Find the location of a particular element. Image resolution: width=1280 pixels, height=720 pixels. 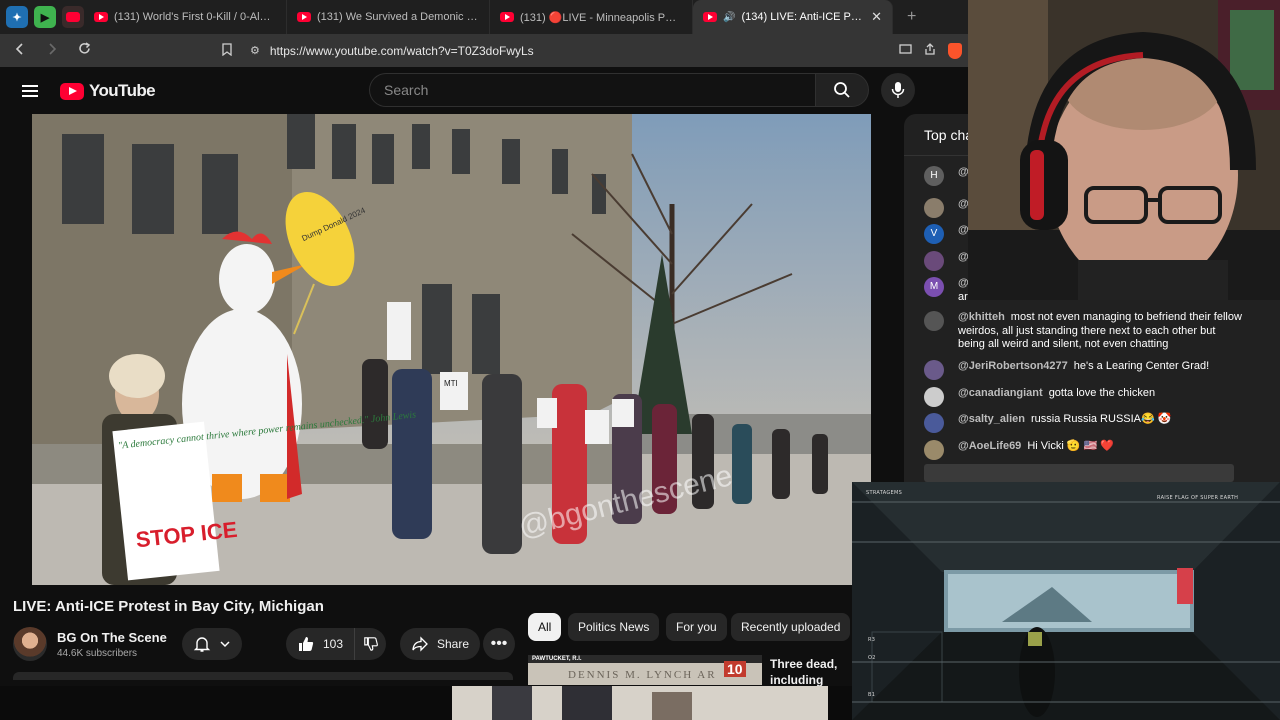

chat-message: @canadiangiant gotta love the chicken is located at coordinates (1084, 397).